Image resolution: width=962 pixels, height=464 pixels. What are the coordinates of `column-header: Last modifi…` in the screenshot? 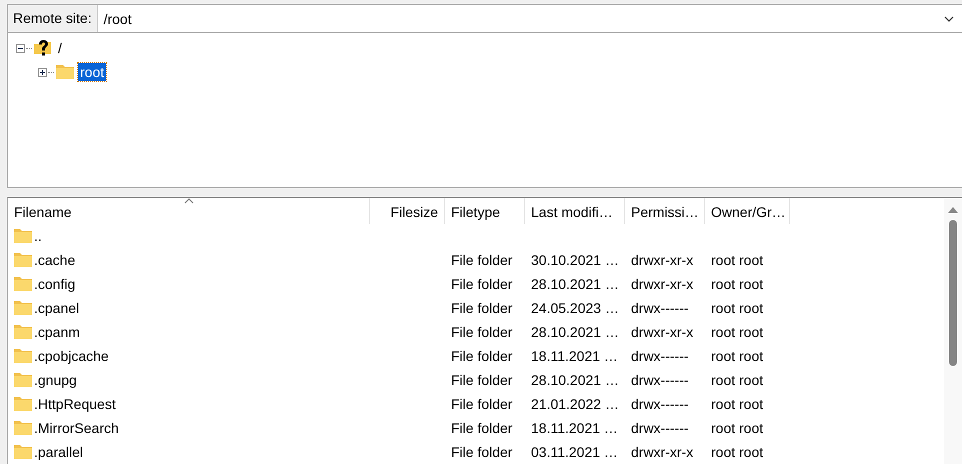 It's located at (575, 211).